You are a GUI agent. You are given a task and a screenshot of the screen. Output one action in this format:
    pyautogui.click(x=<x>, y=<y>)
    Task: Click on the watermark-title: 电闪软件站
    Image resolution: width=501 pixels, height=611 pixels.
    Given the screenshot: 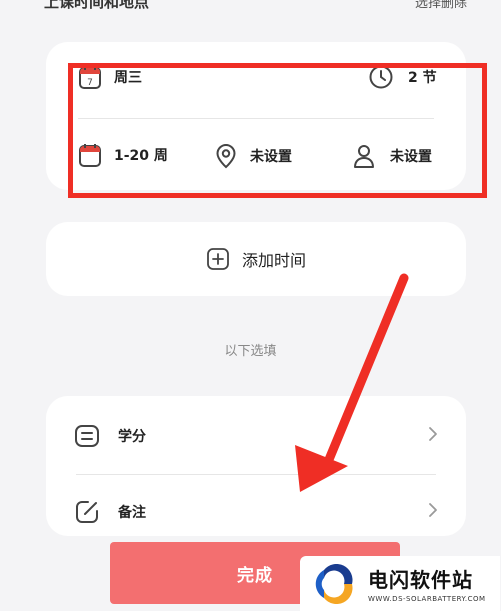 What is the action you would take?
    pyautogui.click(x=420, y=580)
    